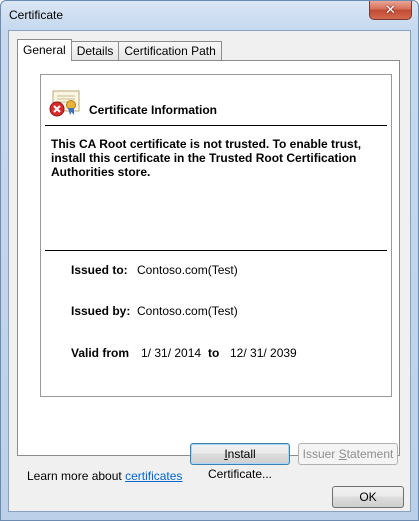 Image resolution: width=419 pixels, height=521 pixels. I want to click on learn-more-line: Learn more about certificates, so click(104, 476).